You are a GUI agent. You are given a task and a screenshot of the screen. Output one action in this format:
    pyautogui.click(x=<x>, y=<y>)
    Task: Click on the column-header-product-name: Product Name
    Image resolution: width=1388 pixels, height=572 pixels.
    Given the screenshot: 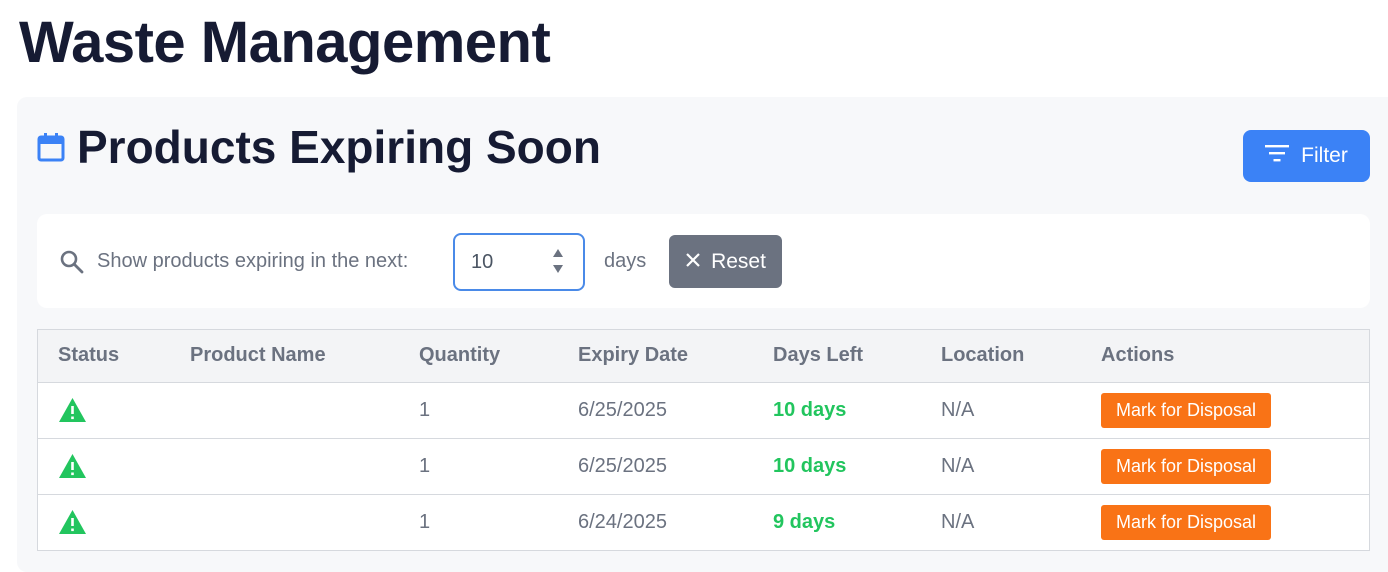 What is the action you would take?
    pyautogui.click(x=284, y=356)
    